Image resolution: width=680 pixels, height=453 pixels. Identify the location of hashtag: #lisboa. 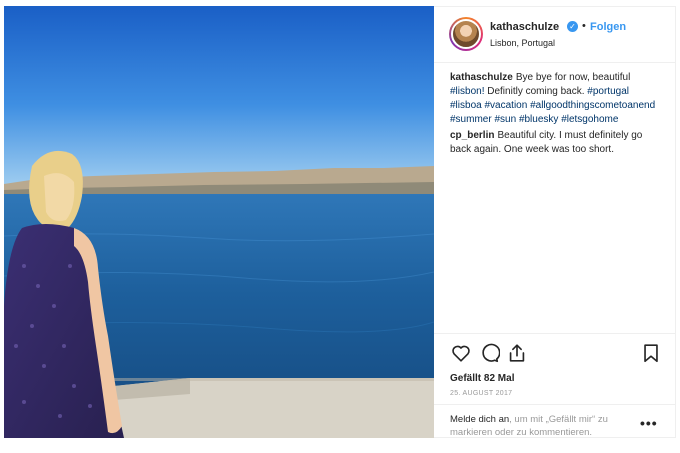
(466, 105).